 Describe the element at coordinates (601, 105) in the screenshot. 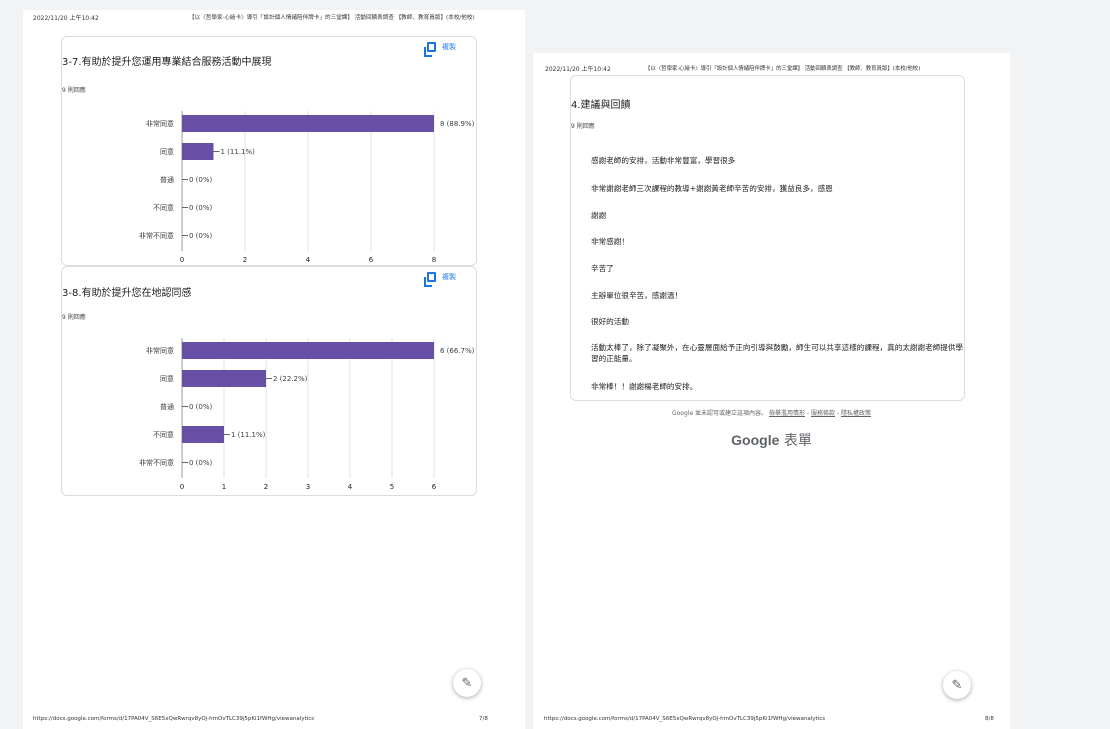

I see `question-title: 4.建議與回饋` at that location.